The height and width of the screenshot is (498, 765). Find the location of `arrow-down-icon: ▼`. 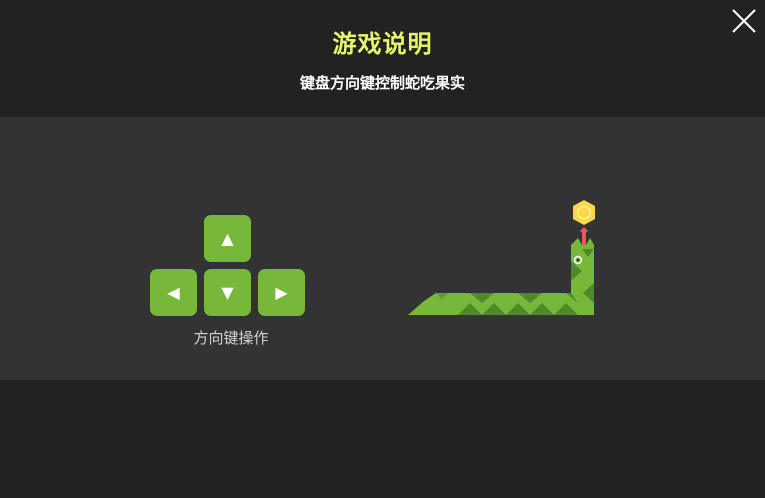

arrow-down-icon: ▼ is located at coordinates (227, 292).